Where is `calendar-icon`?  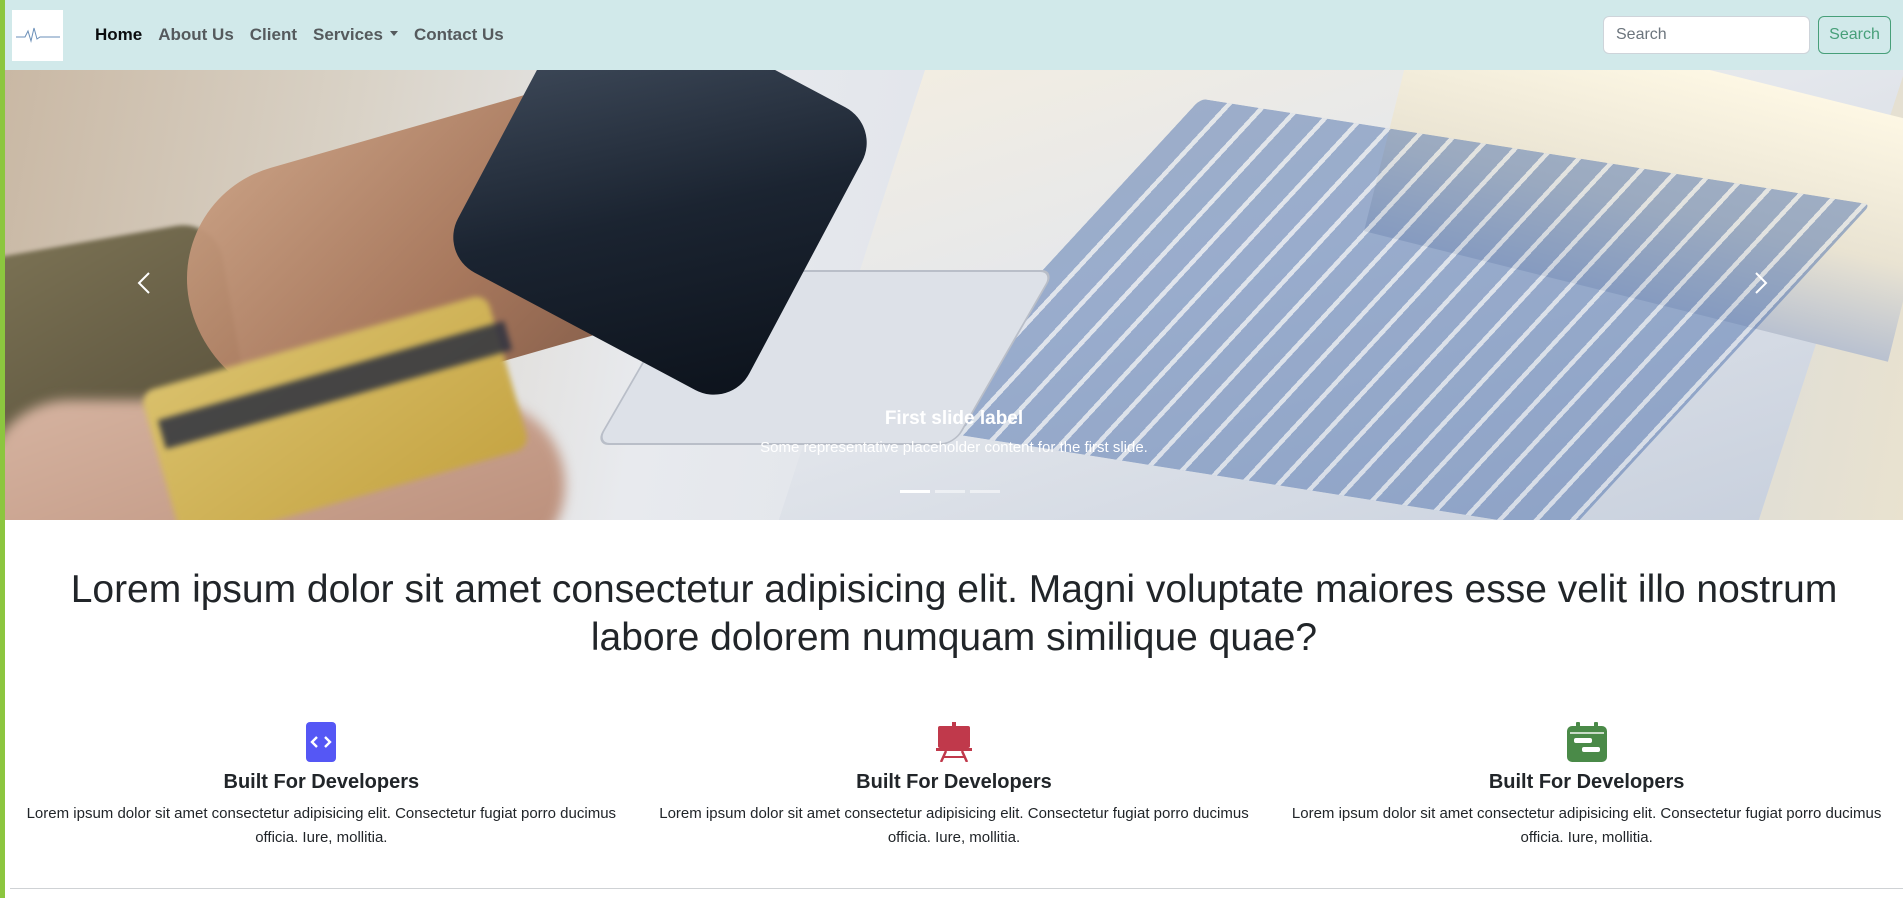
calendar-icon is located at coordinates (1586, 742).